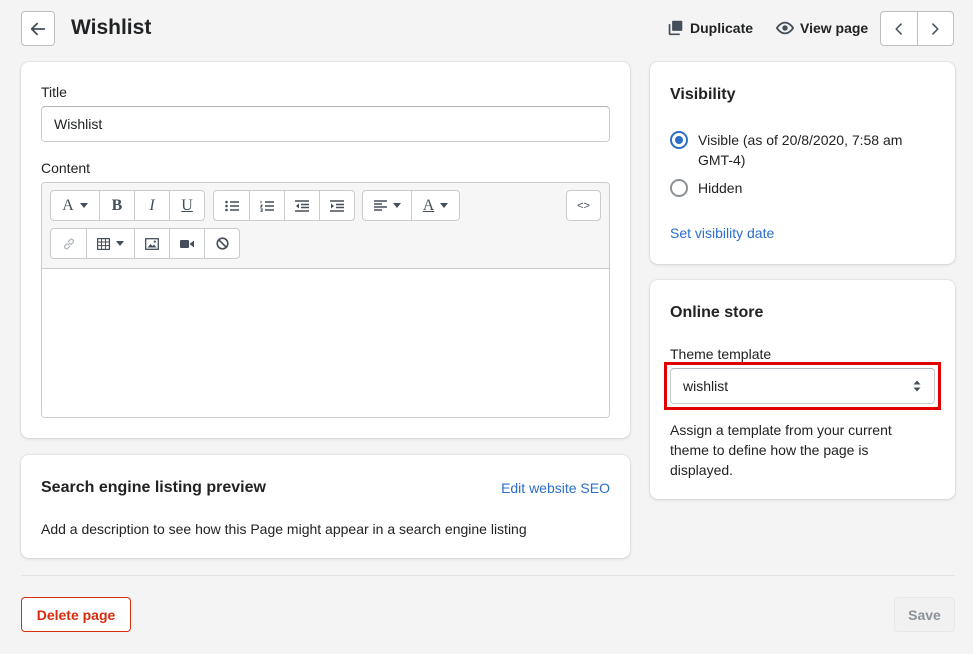 The image size is (973, 654). I want to click on italic-button: I, so click(151, 205).